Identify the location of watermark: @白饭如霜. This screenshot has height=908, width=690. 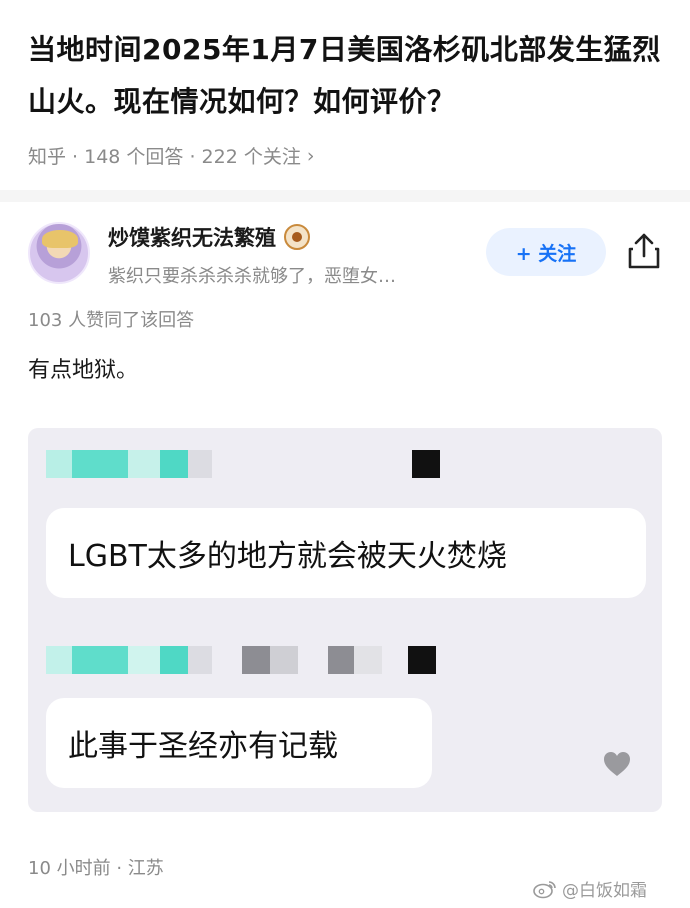
(589, 888).